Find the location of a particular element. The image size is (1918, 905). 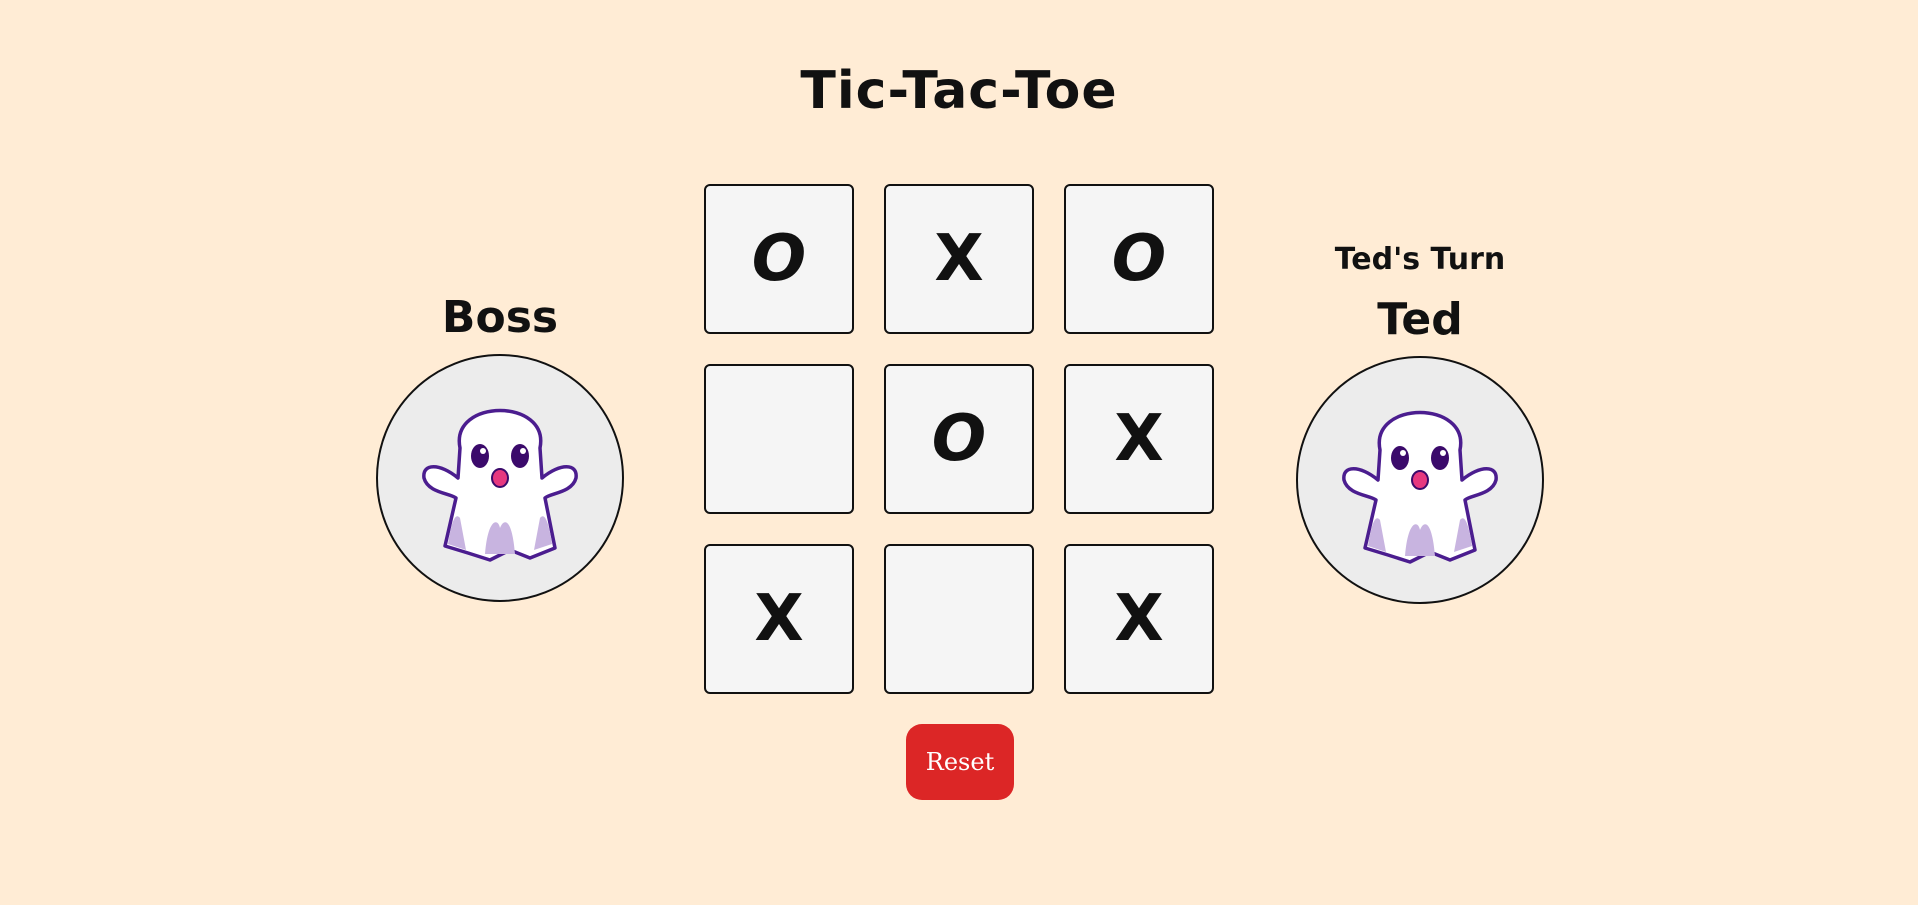

reset-button: Reset is located at coordinates (960, 762).